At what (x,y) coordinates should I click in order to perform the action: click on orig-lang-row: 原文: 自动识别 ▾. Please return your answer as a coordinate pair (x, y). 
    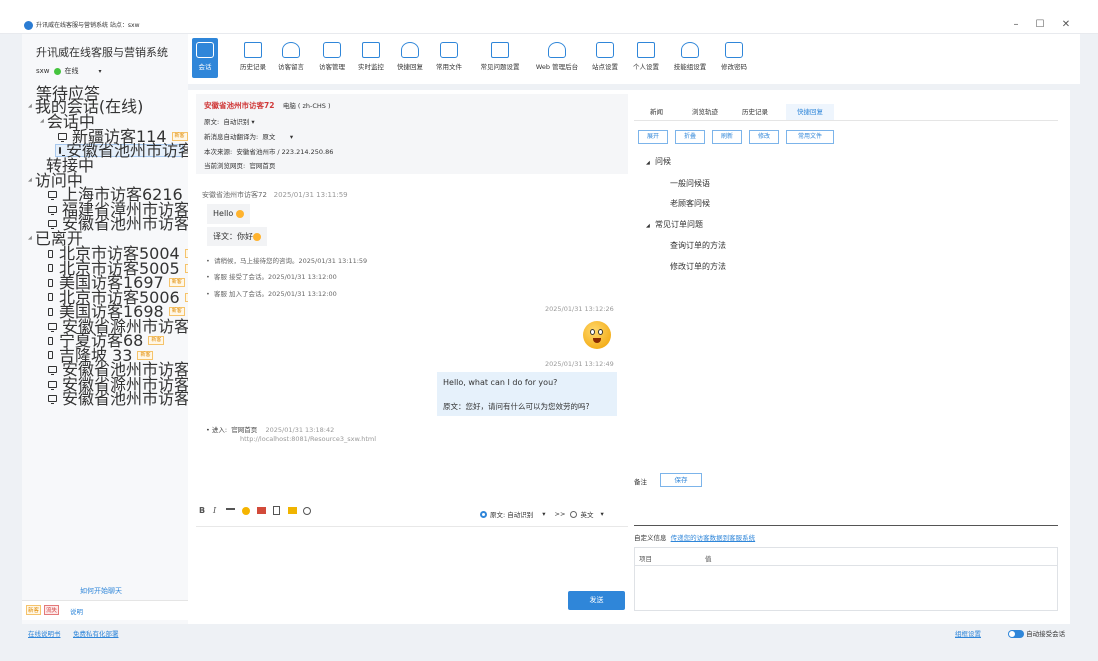
    Looking at the image, I should click on (229, 121).